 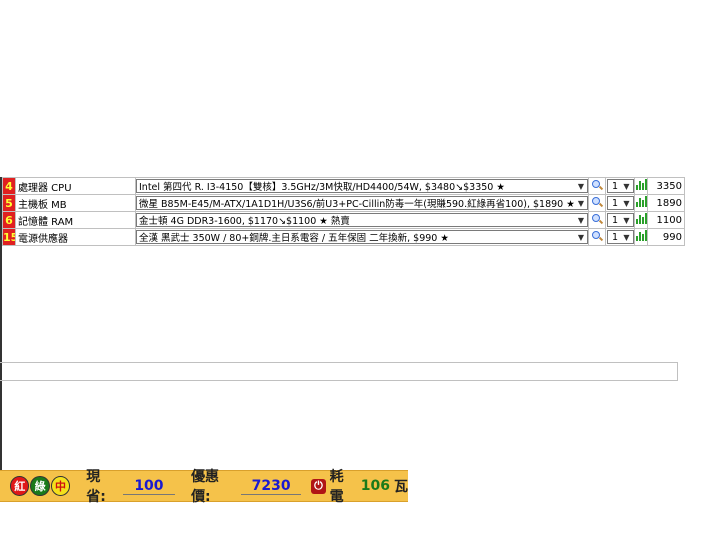 What do you see at coordinates (149, 486) in the screenshot?
I see `saving-value: 100` at bounding box center [149, 486].